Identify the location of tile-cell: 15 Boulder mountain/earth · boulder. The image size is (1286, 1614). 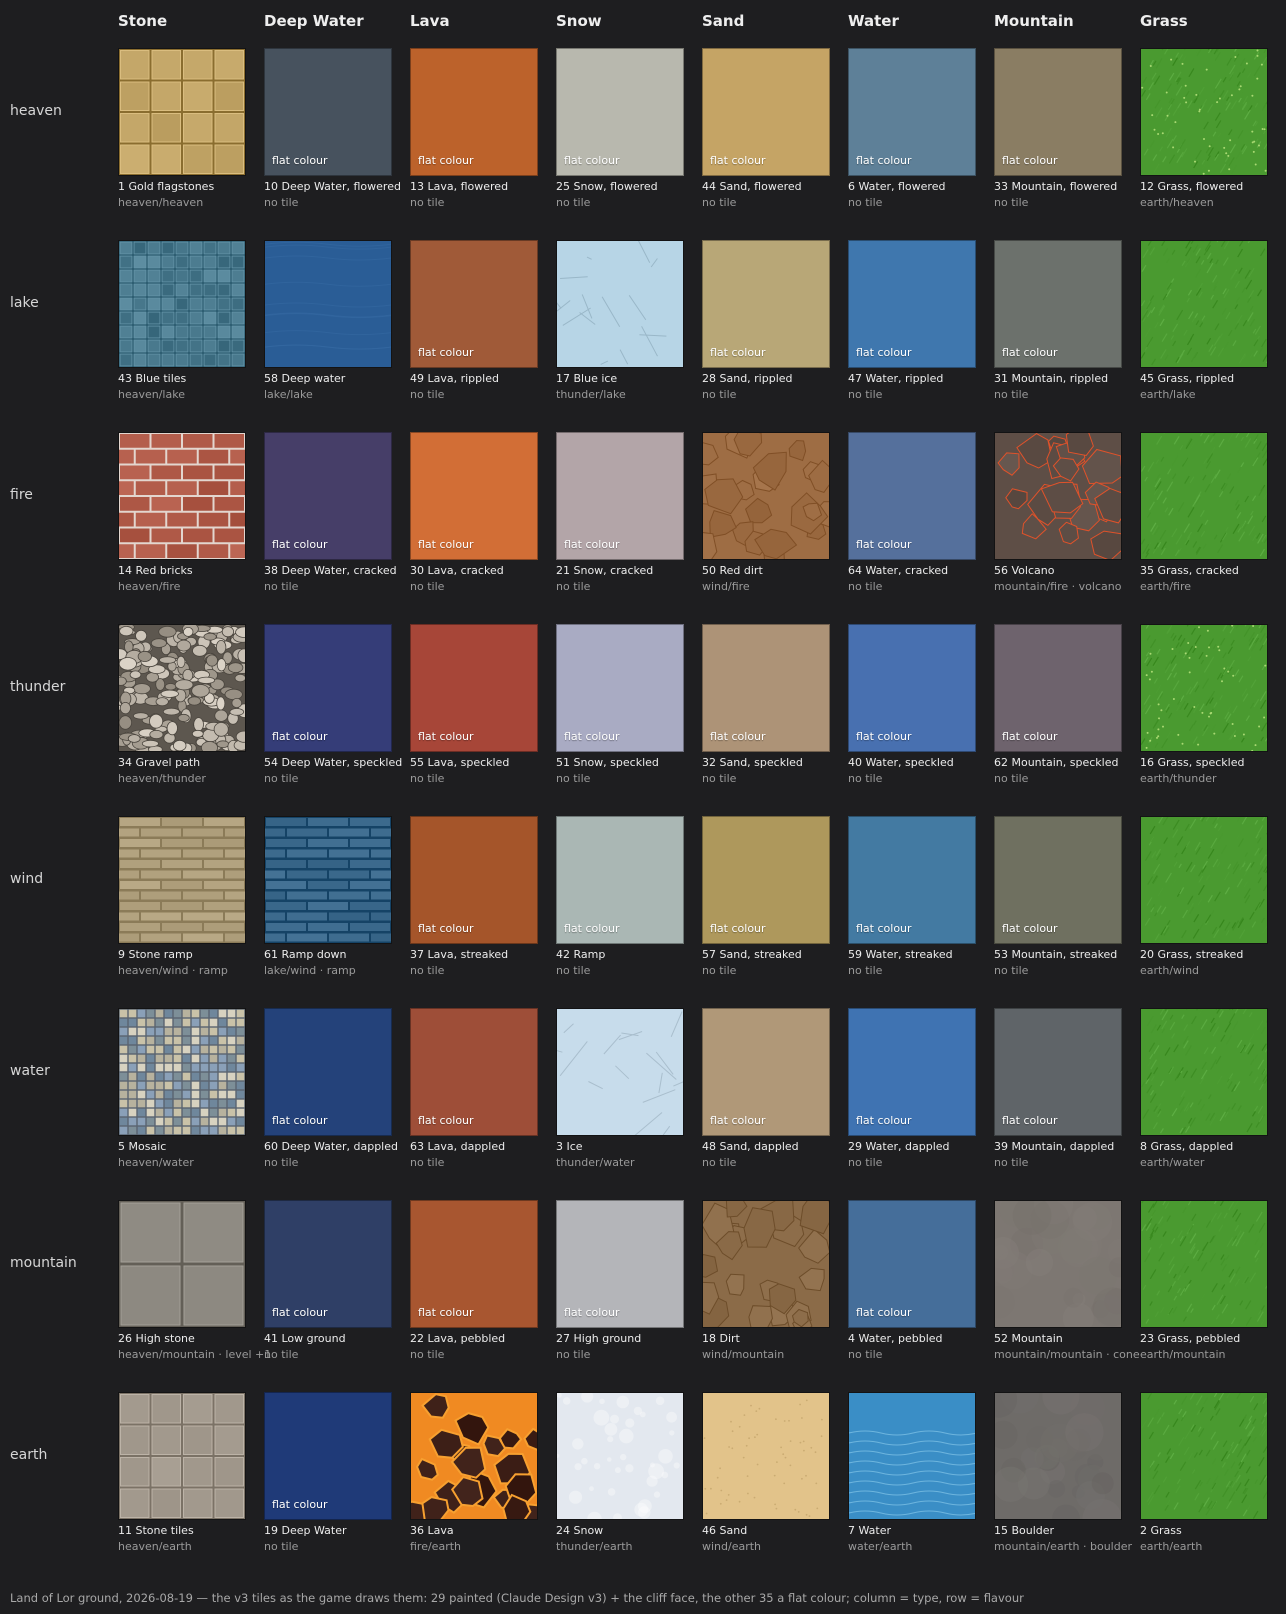
(1063, 1472).